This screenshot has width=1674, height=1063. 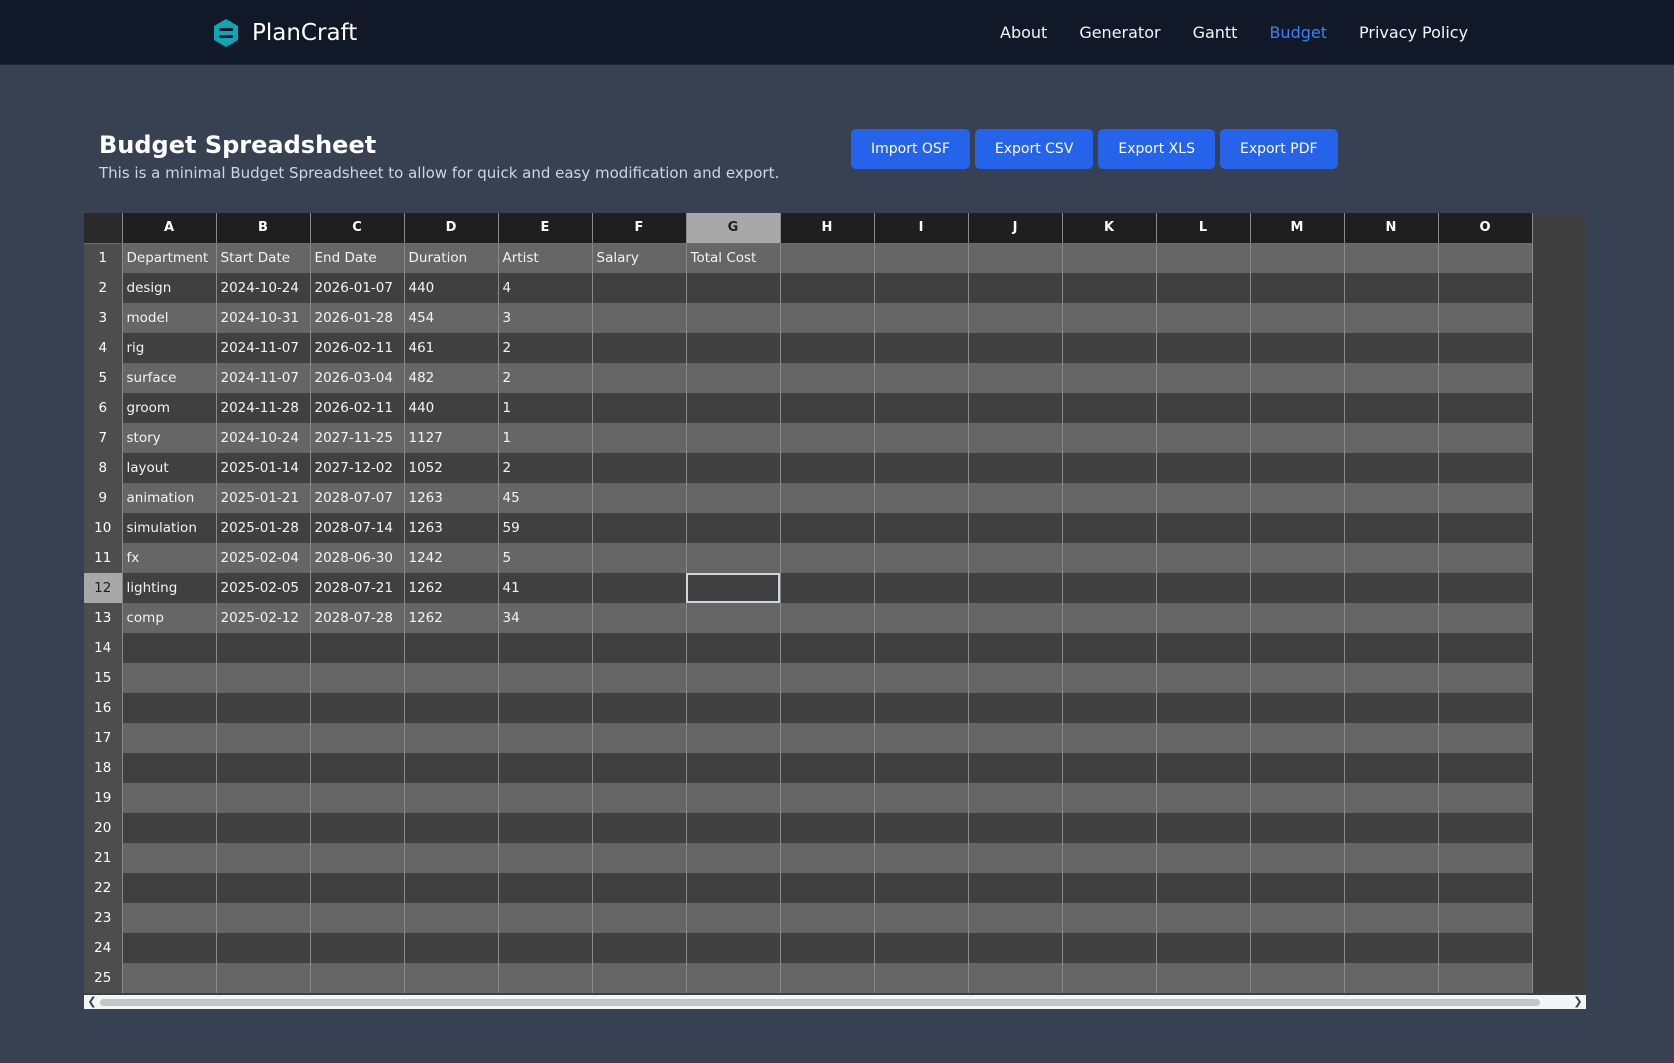 I want to click on cell-a6: groom, so click(x=169, y=408).